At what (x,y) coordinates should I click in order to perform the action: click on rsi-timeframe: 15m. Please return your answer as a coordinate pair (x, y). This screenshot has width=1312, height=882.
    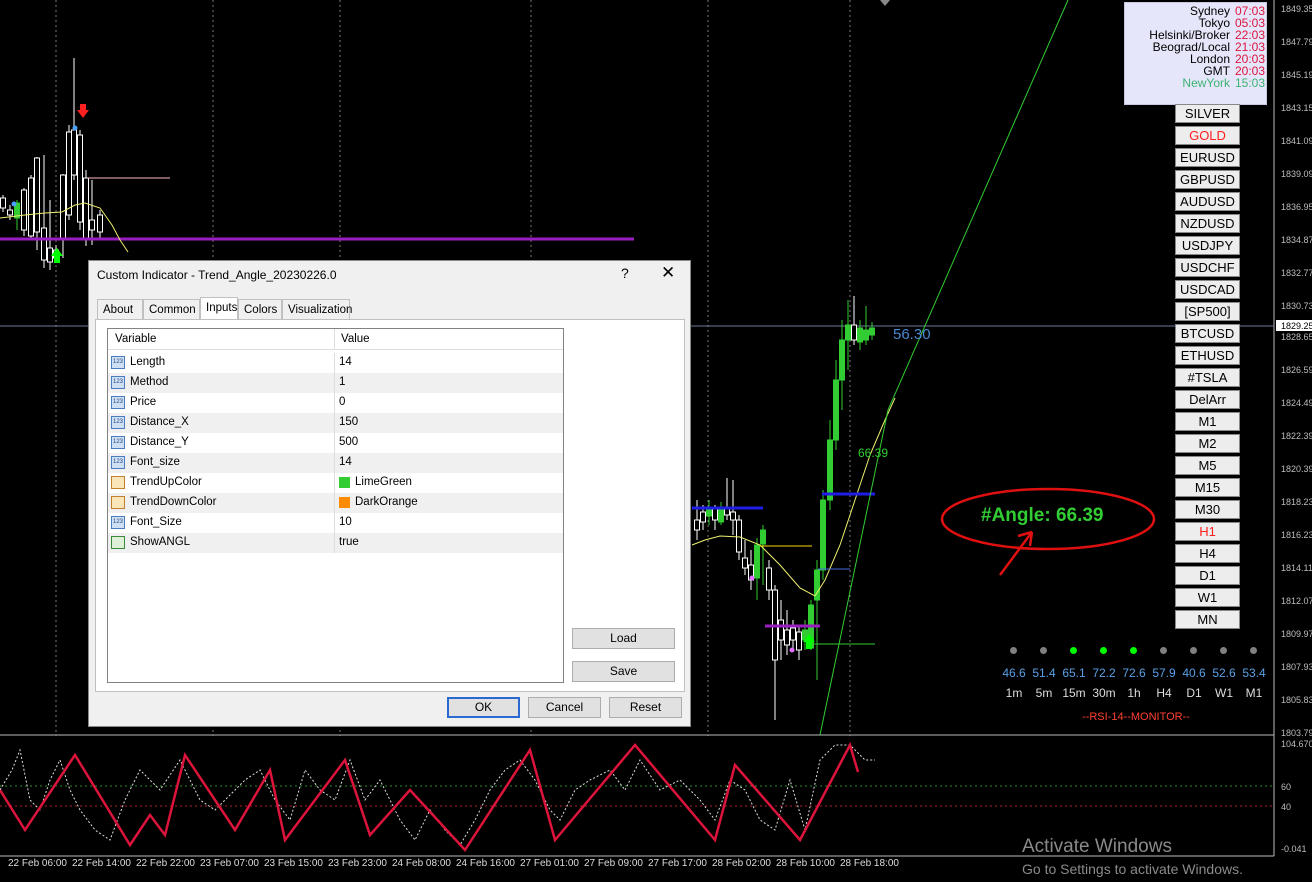
    Looking at the image, I should click on (1074, 693).